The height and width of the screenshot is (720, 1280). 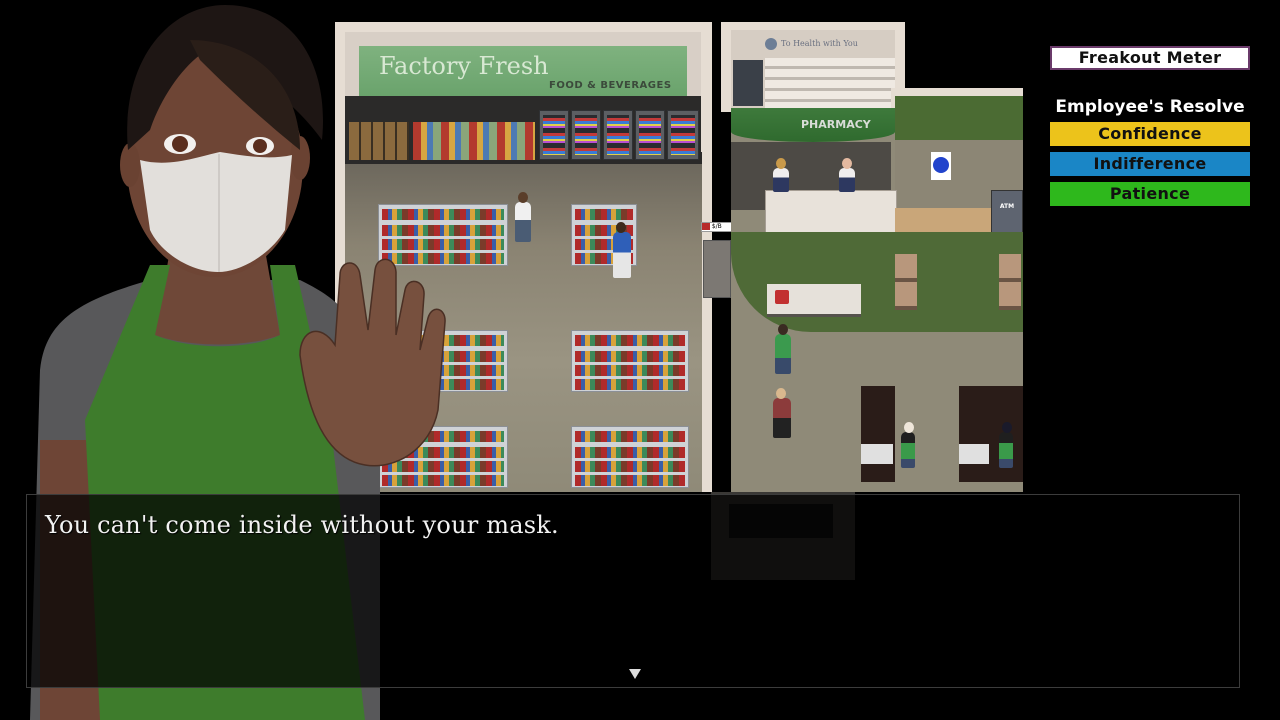 I want to click on pharmacy-banner: PHARMACY, so click(x=813, y=125).